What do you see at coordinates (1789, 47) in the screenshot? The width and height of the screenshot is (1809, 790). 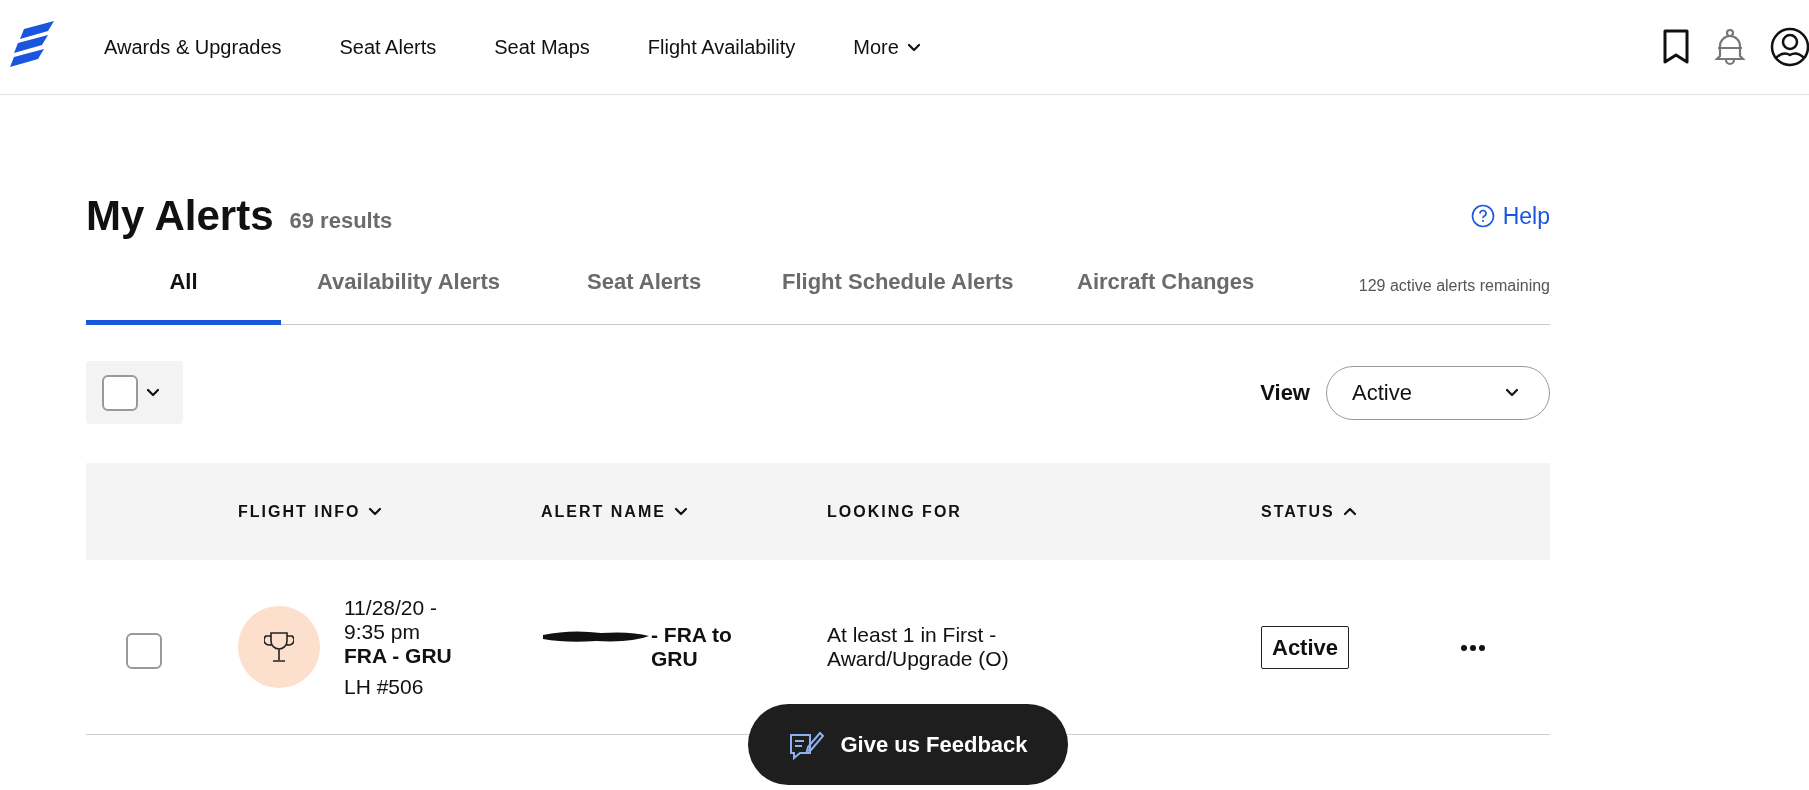 I see `profile-icon` at bounding box center [1789, 47].